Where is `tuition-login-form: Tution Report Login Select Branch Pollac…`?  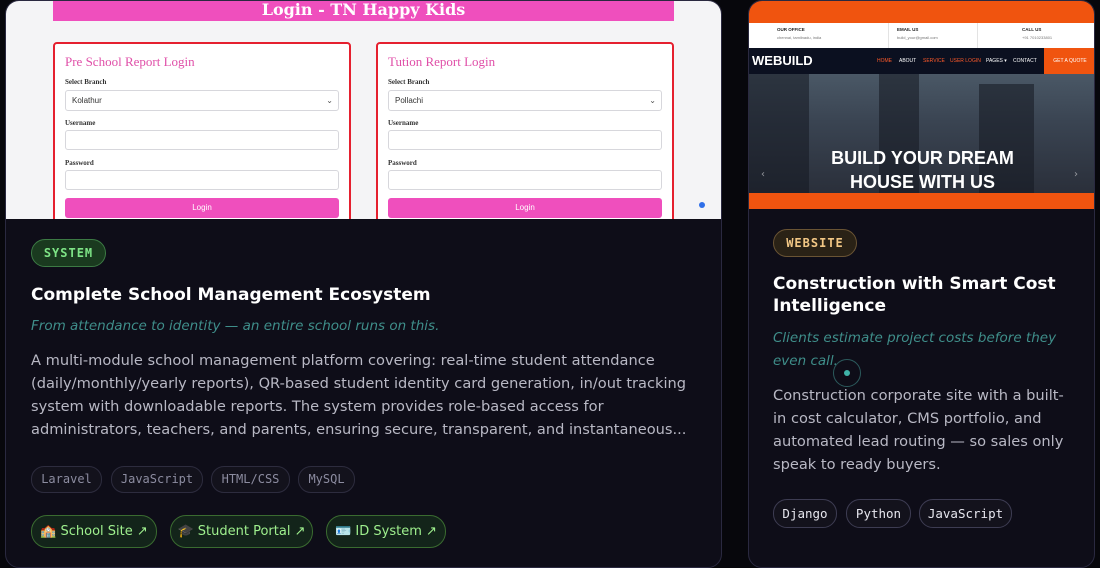
tuition-login-form: Tution Report Login Select Branch Pollac… is located at coordinates (525, 130).